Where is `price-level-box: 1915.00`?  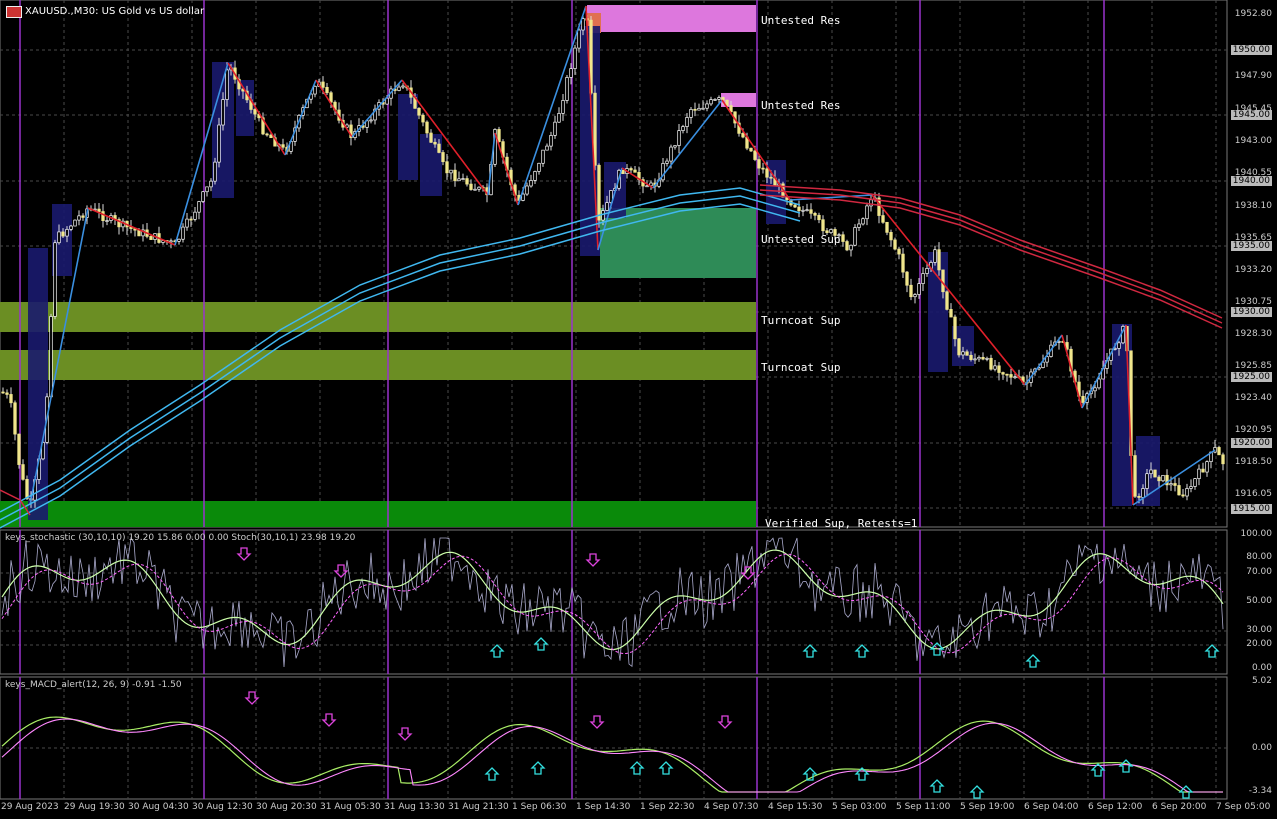 price-level-box: 1915.00 is located at coordinates (1251, 509).